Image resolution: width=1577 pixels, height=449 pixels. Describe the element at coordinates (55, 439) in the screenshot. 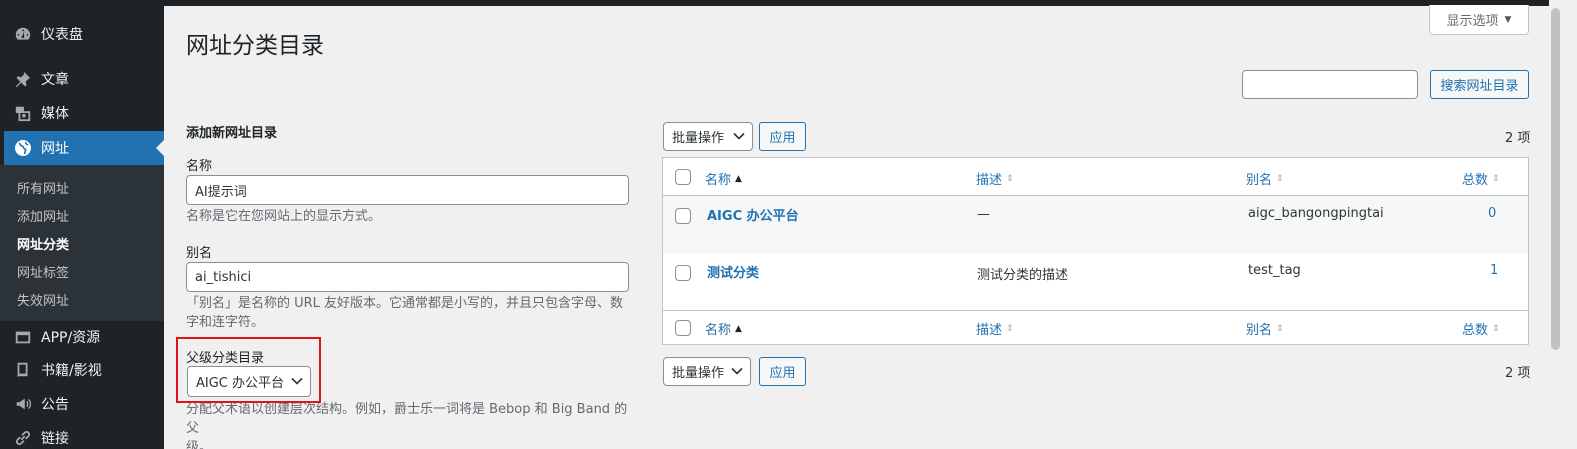

I see `menu-label: 链接` at that location.